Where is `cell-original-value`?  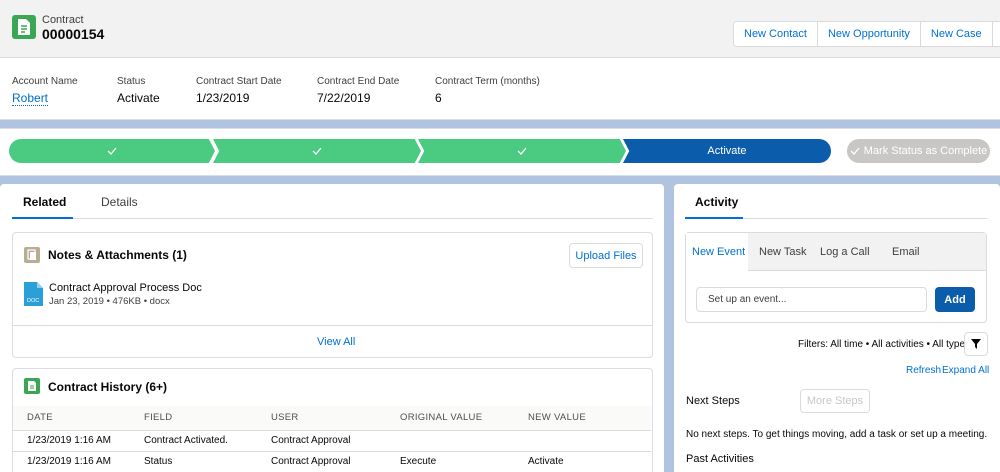
cell-original-value is located at coordinates (450, 441).